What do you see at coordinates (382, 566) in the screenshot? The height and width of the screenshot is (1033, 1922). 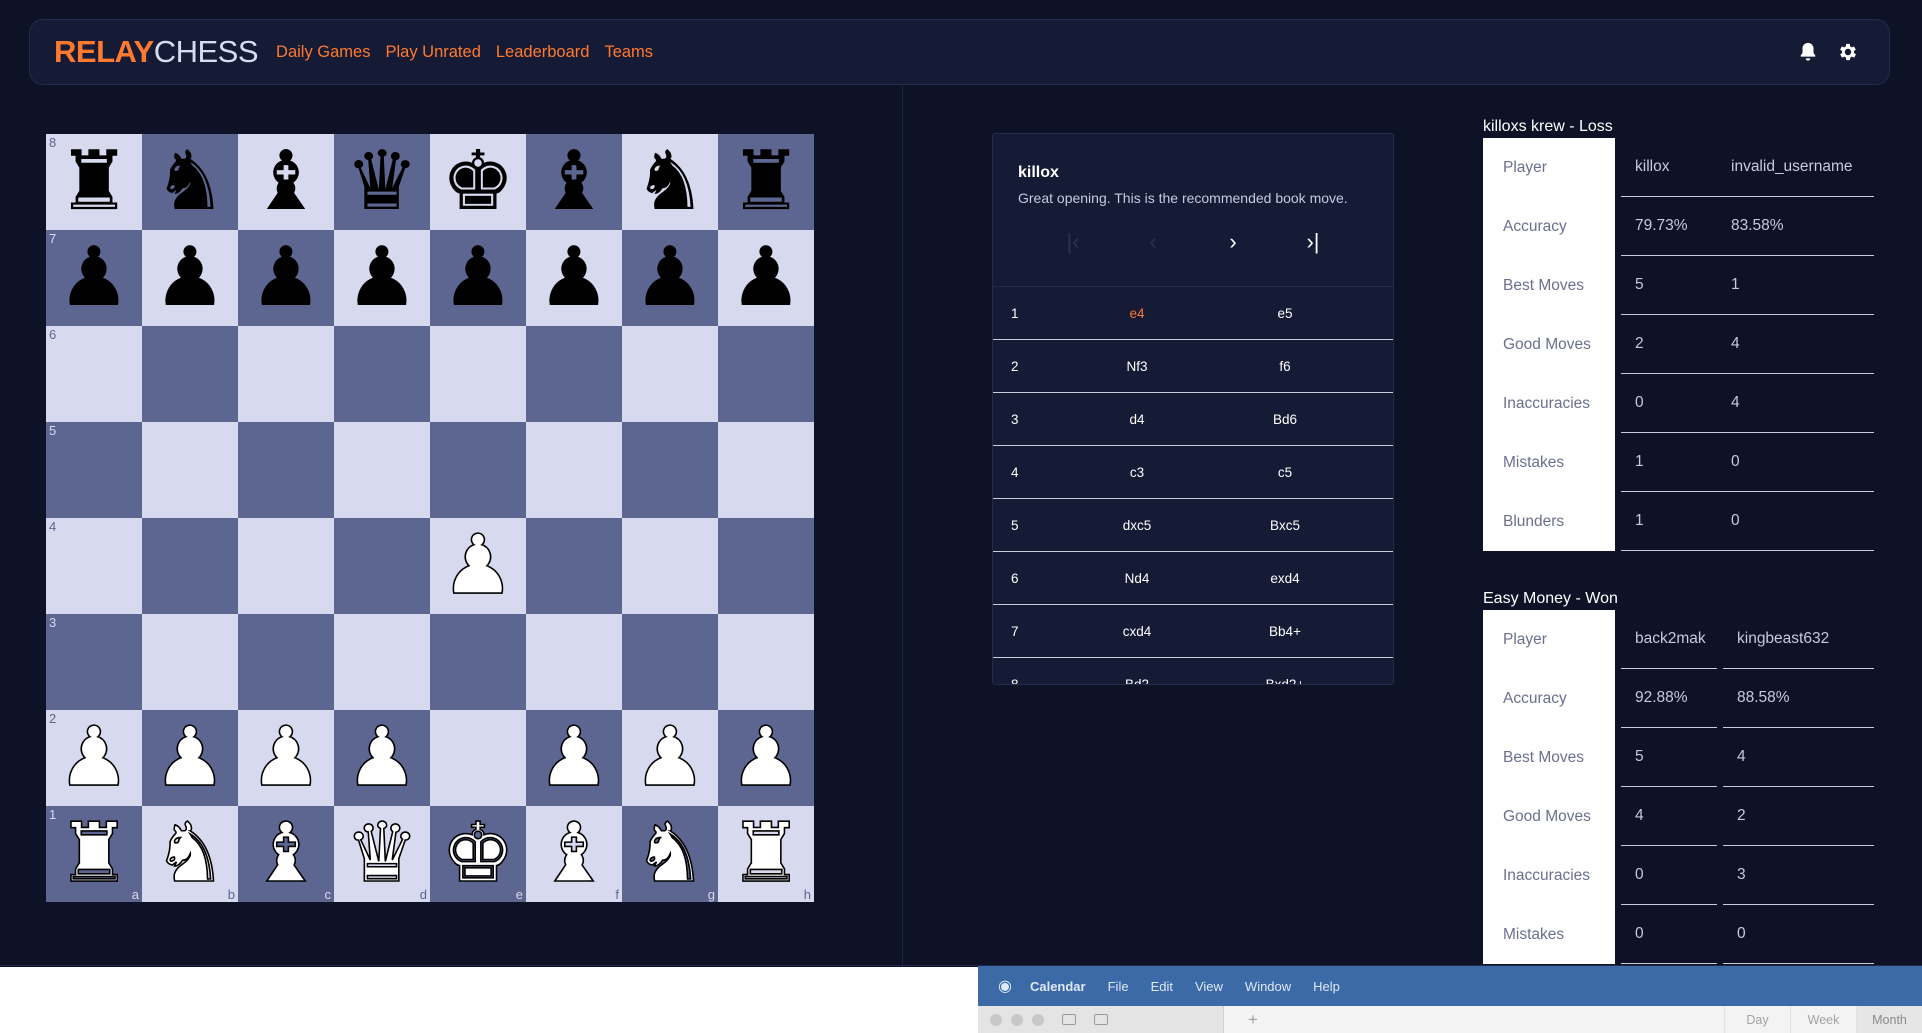 I see `square-d4` at bounding box center [382, 566].